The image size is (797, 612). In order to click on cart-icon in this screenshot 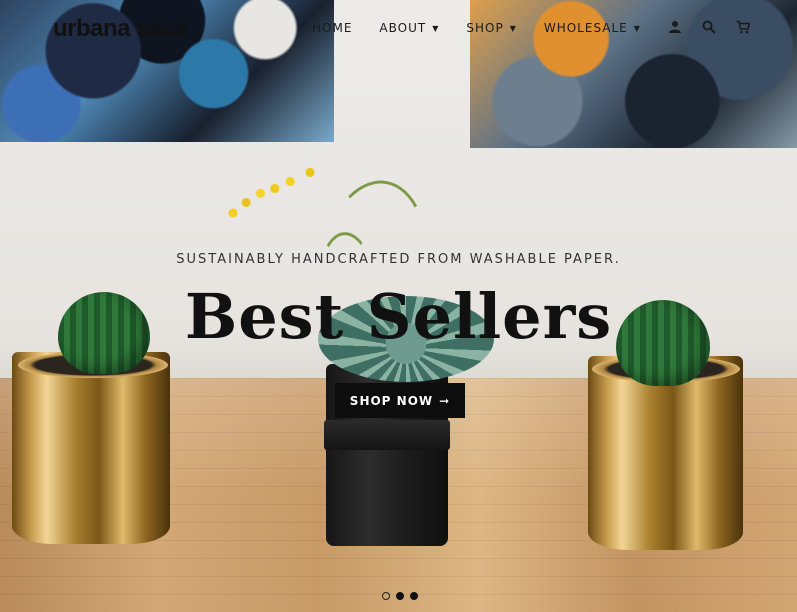, I will do `click(743, 27)`.